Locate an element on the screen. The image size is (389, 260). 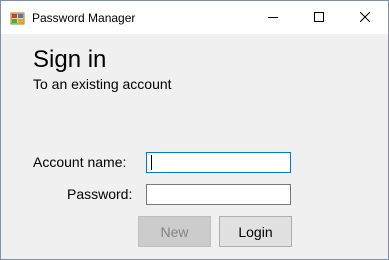
close-icon is located at coordinates (365, 18).